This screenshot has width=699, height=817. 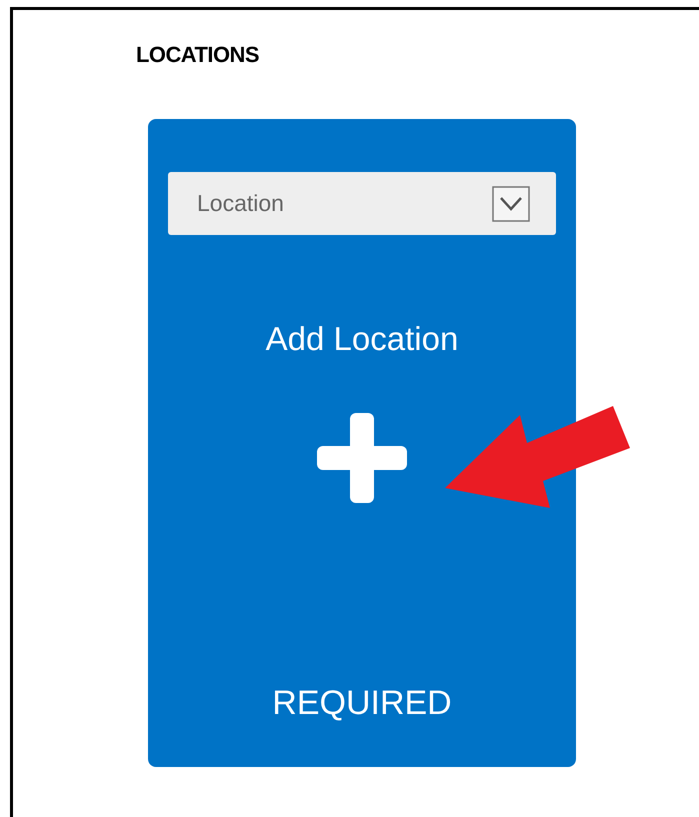 What do you see at coordinates (197, 55) in the screenshot?
I see `section-title: LOCATIONS` at bounding box center [197, 55].